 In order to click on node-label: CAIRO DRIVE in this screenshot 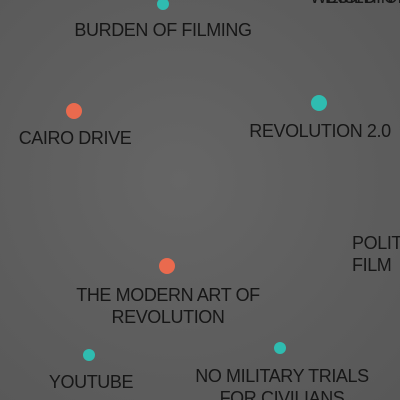, I will do `click(75, 138)`.